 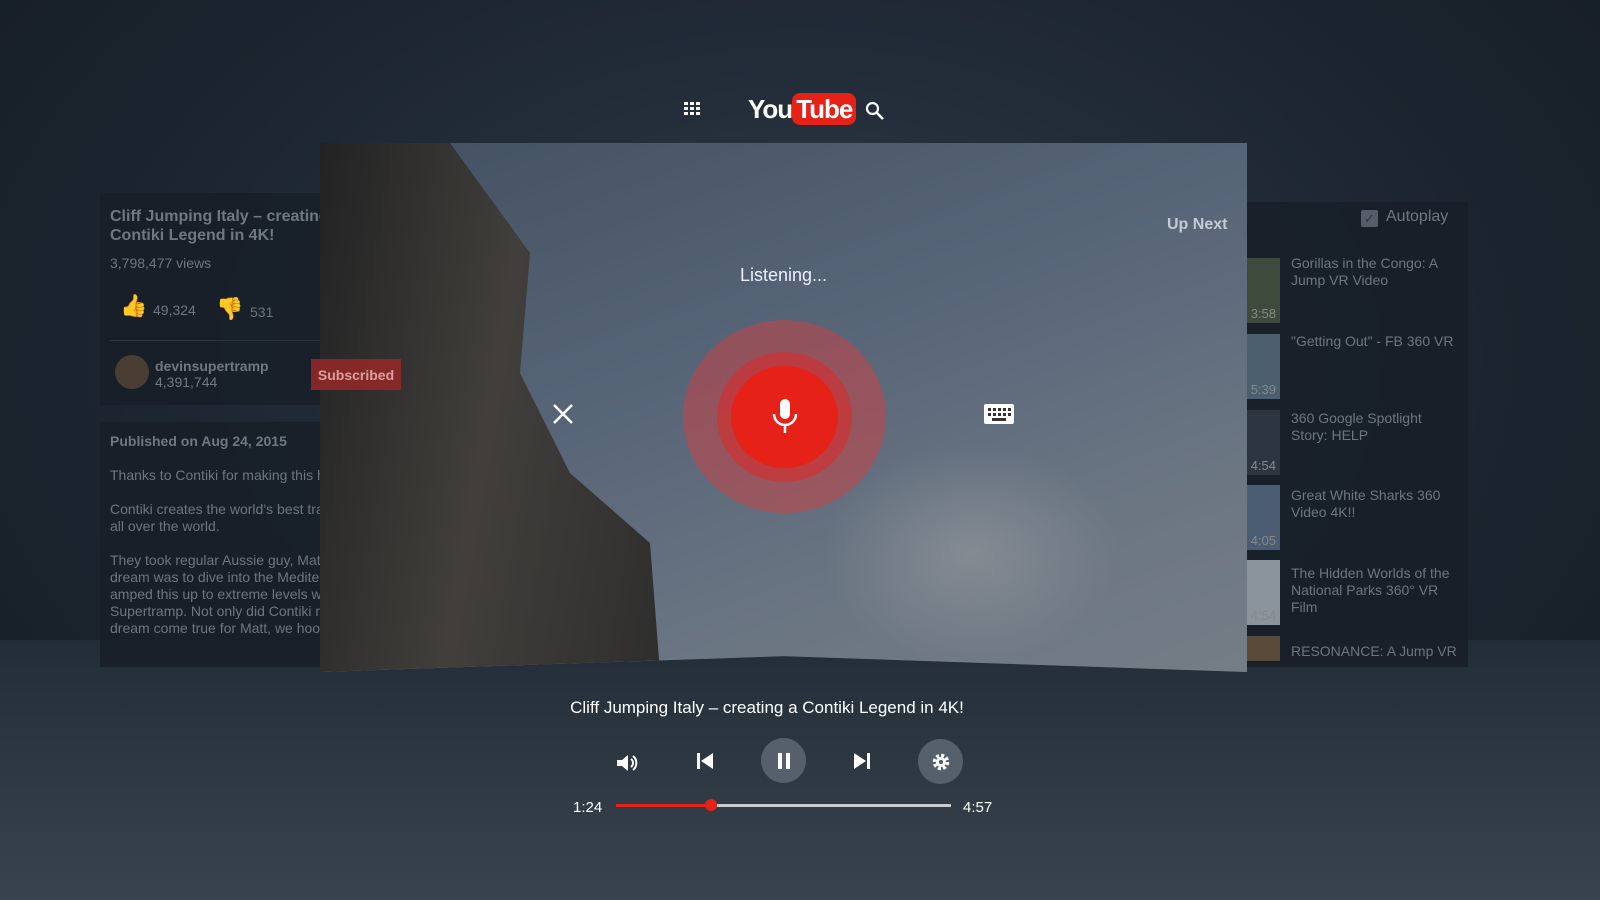 What do you see at coordinates (133, 306) in the screenshot?
I see `thumbs-up-icon: 👍` at bounding box center [133, 306].